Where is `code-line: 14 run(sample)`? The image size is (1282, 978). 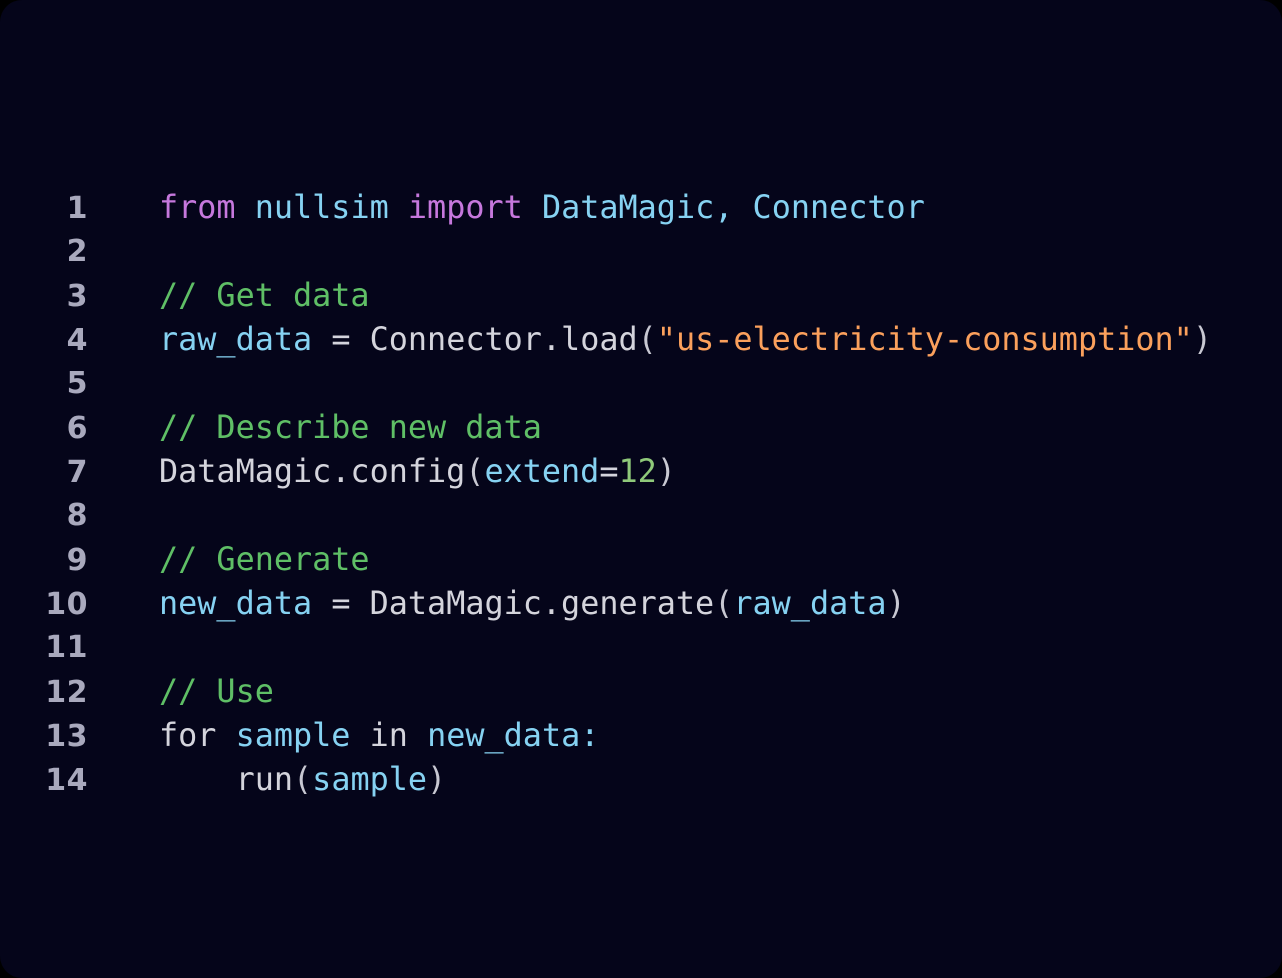
code-line: 14 run(sample) is located at coordinates (641, 780).